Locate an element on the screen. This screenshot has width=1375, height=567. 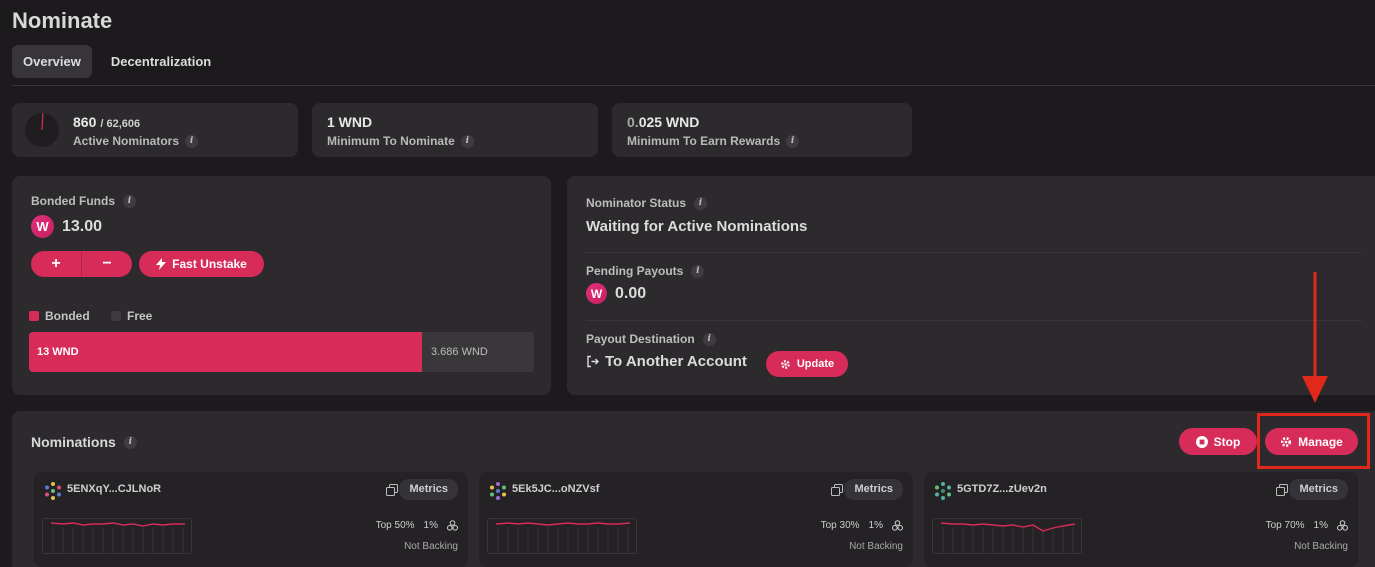
tab-overview: Overview is located at coordinates (52, 61).